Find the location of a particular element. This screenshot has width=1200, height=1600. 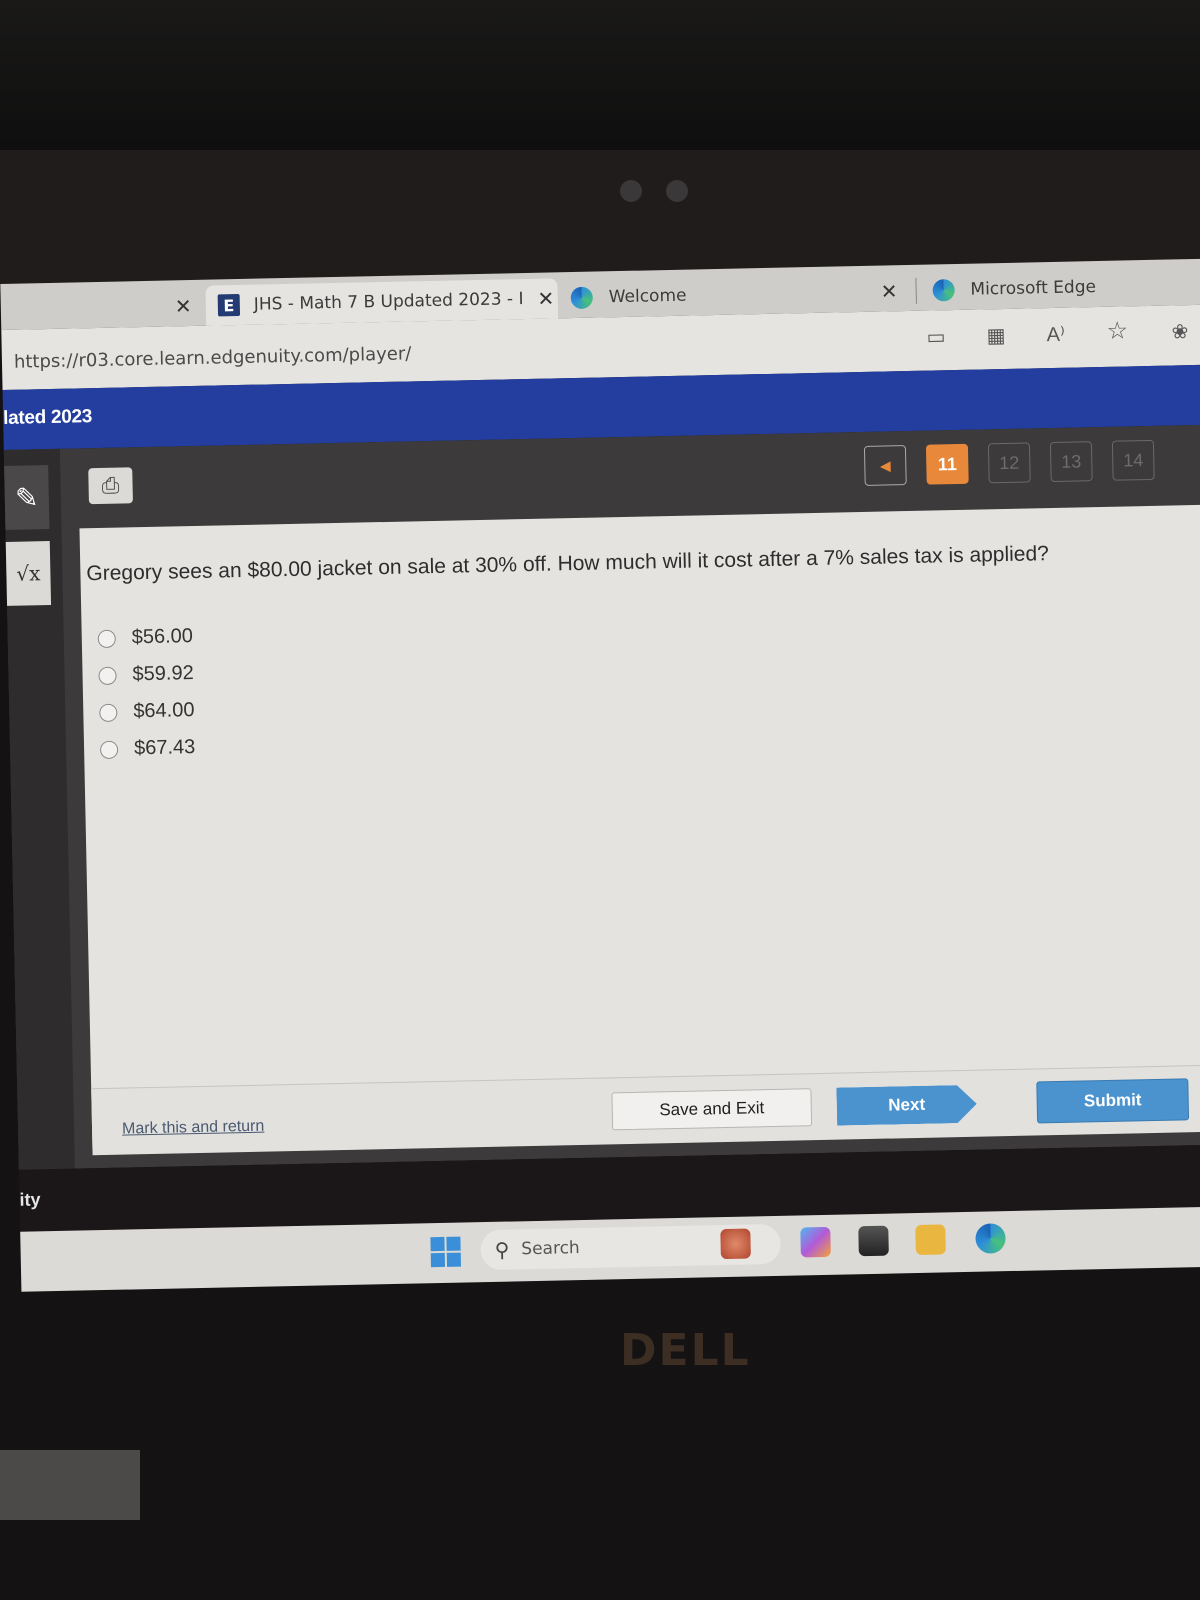

save-and-exit-button: Save and Exit is located at coordinates (712, 1109).